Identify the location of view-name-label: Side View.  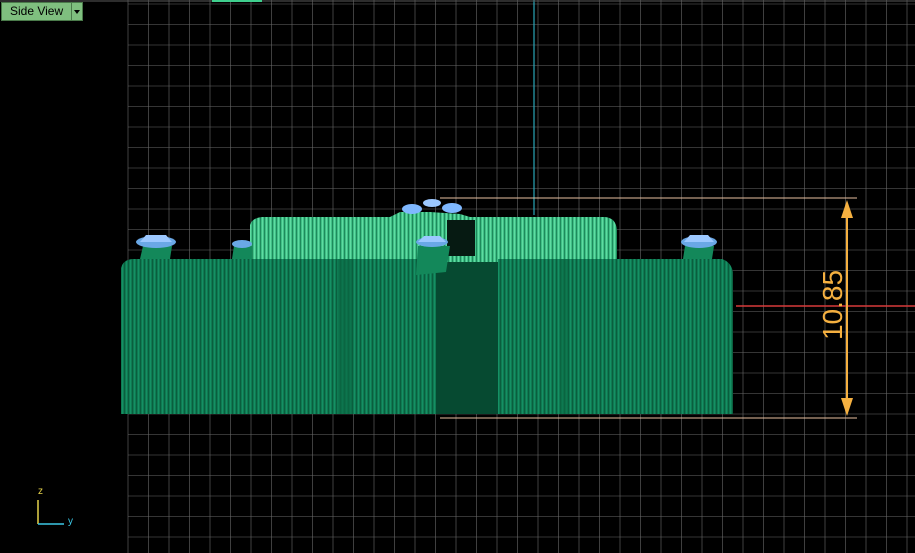
(36, 11).